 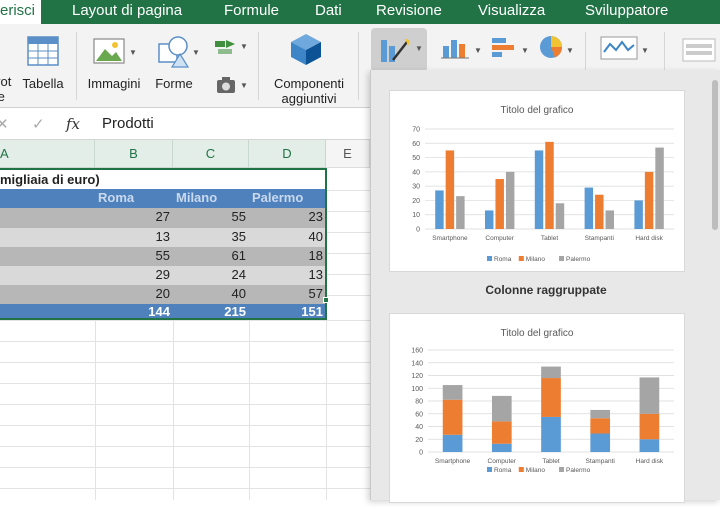 I want to click on slicer-icon, so click(x=699, y=50).